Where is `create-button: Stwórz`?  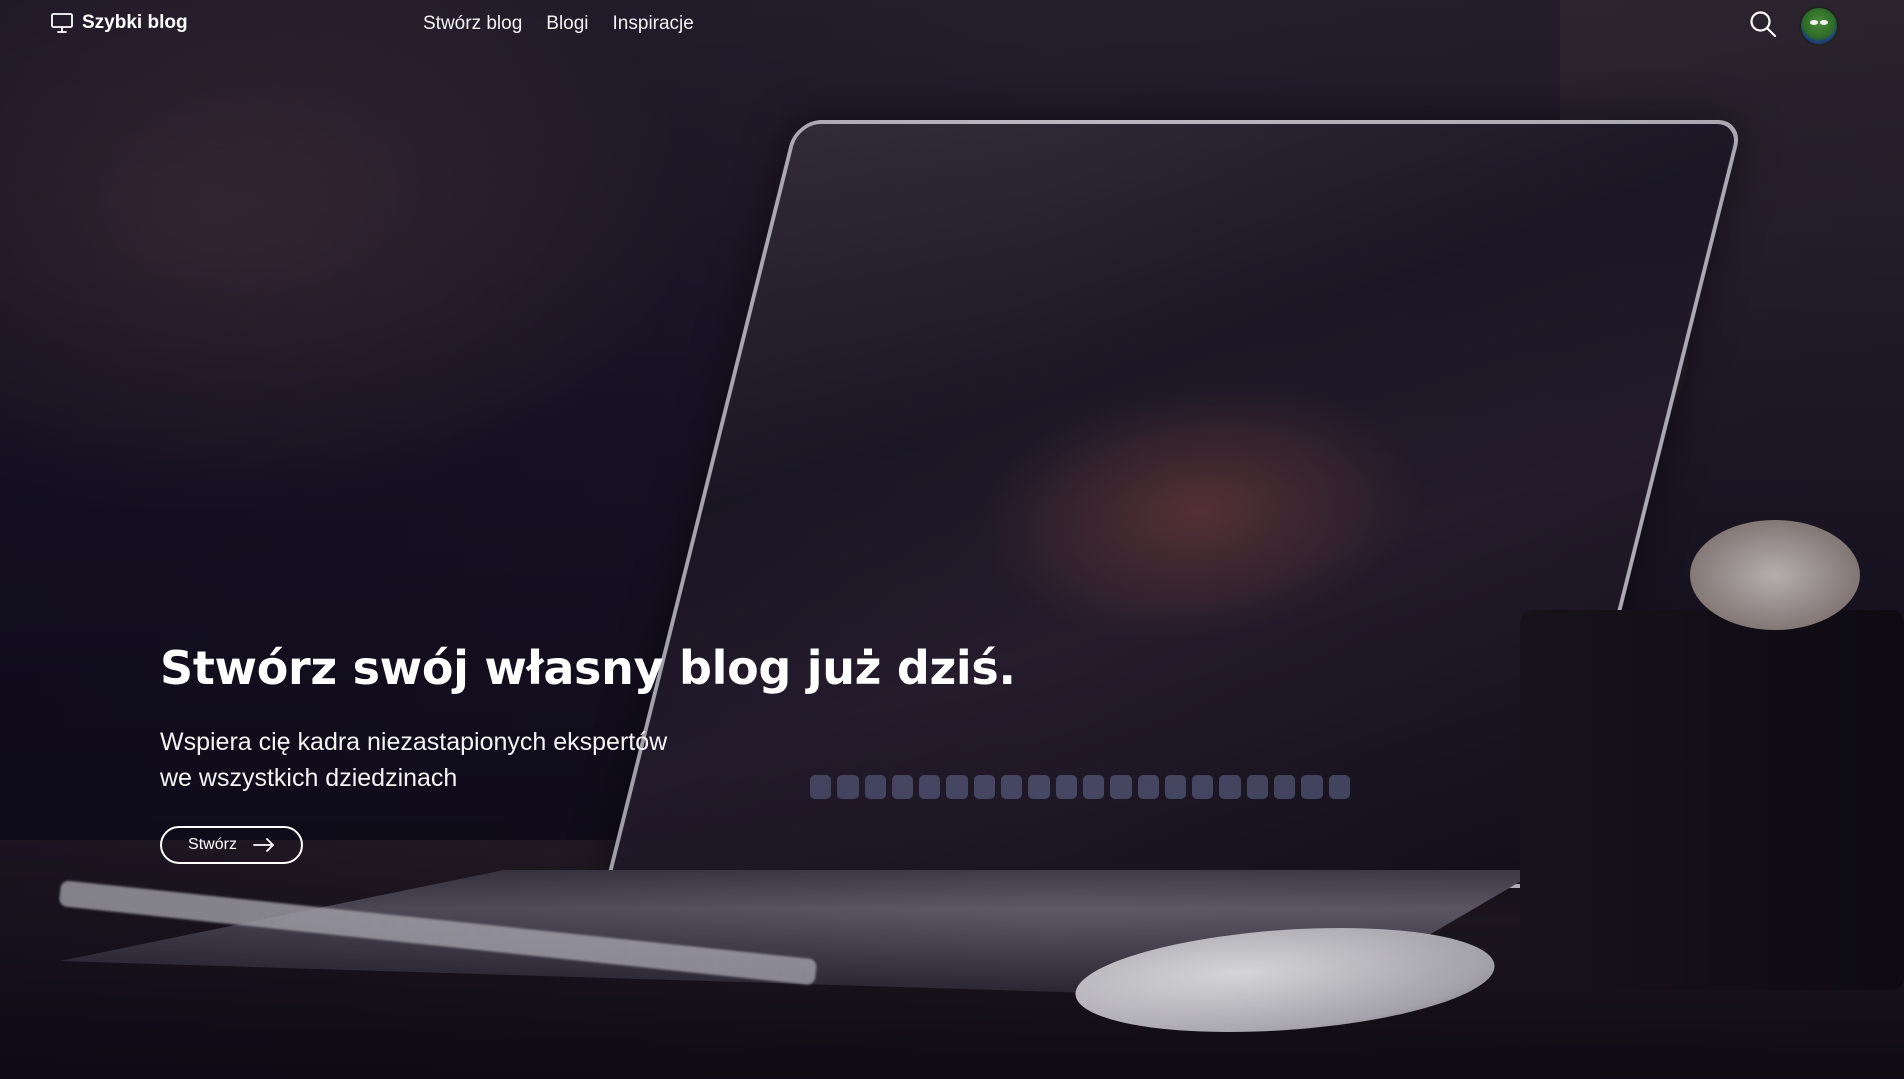 create-button: Stwórz is located at coordinates (231, 845).